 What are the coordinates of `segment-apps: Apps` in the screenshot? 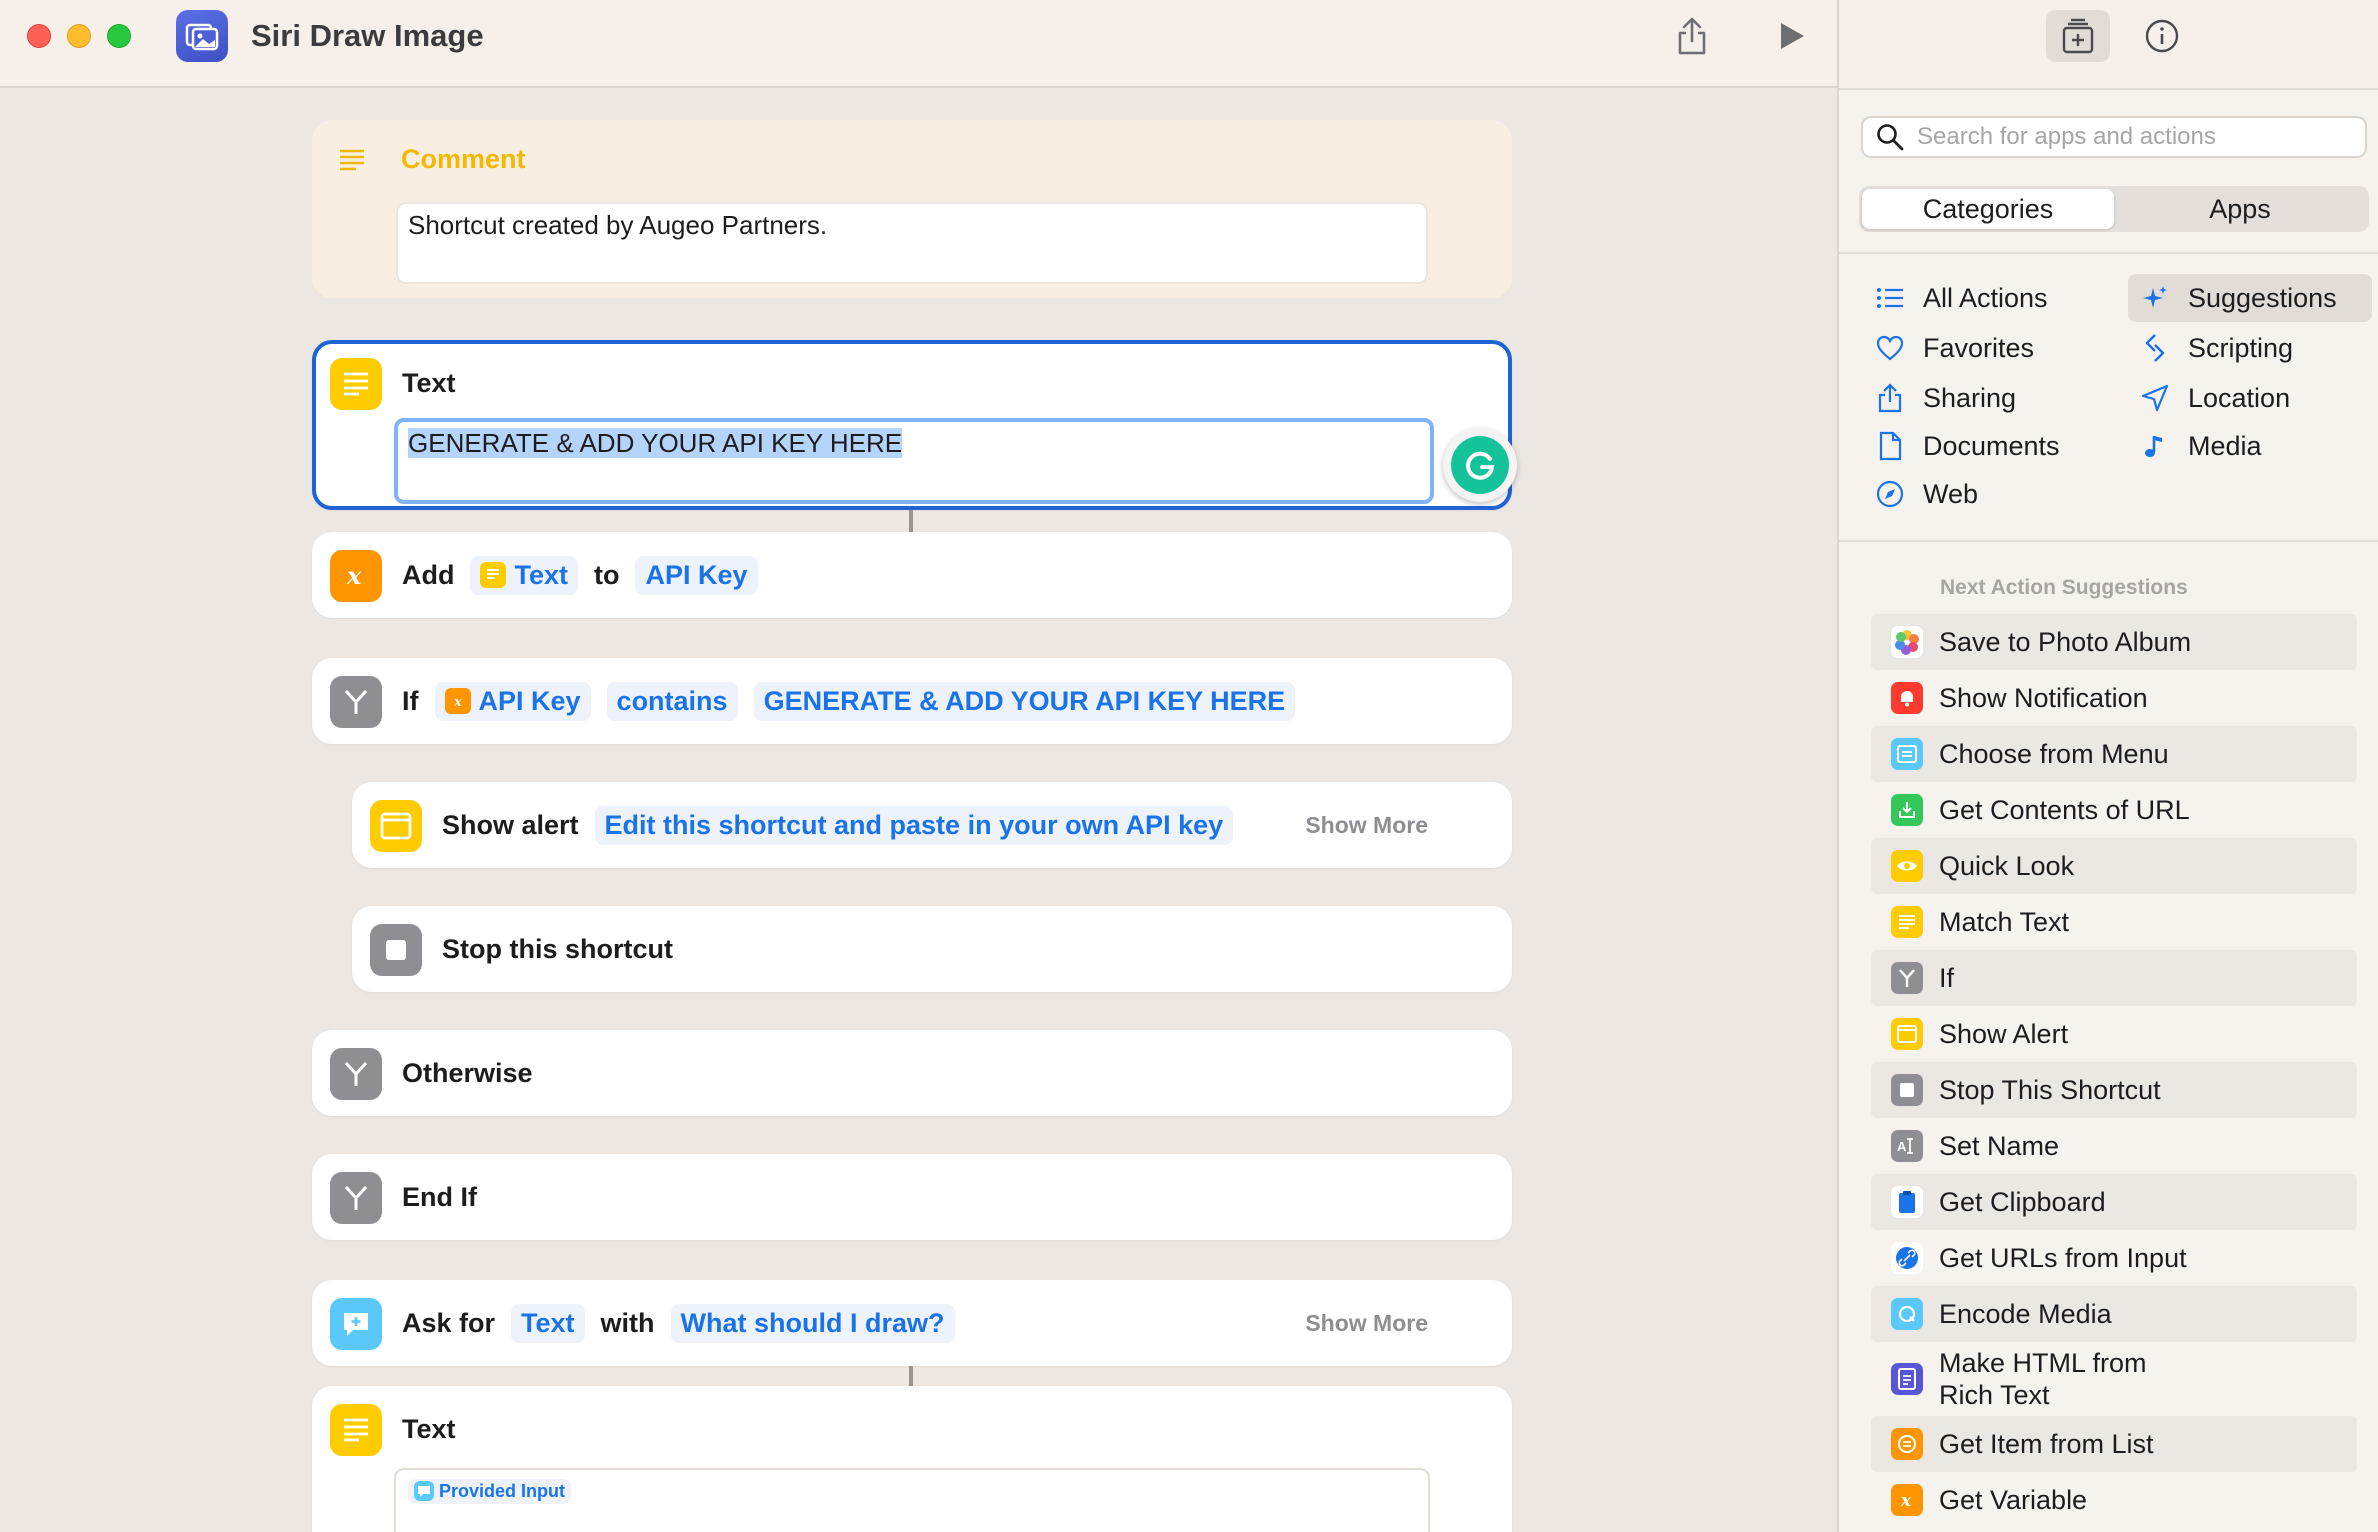 It's located at (2240, 209).